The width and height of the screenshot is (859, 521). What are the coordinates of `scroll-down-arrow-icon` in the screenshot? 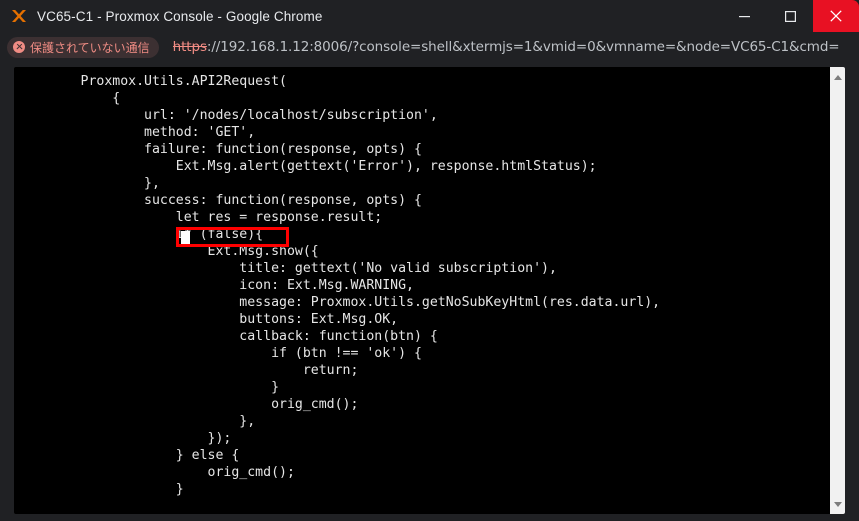 It's located at (837, 504).